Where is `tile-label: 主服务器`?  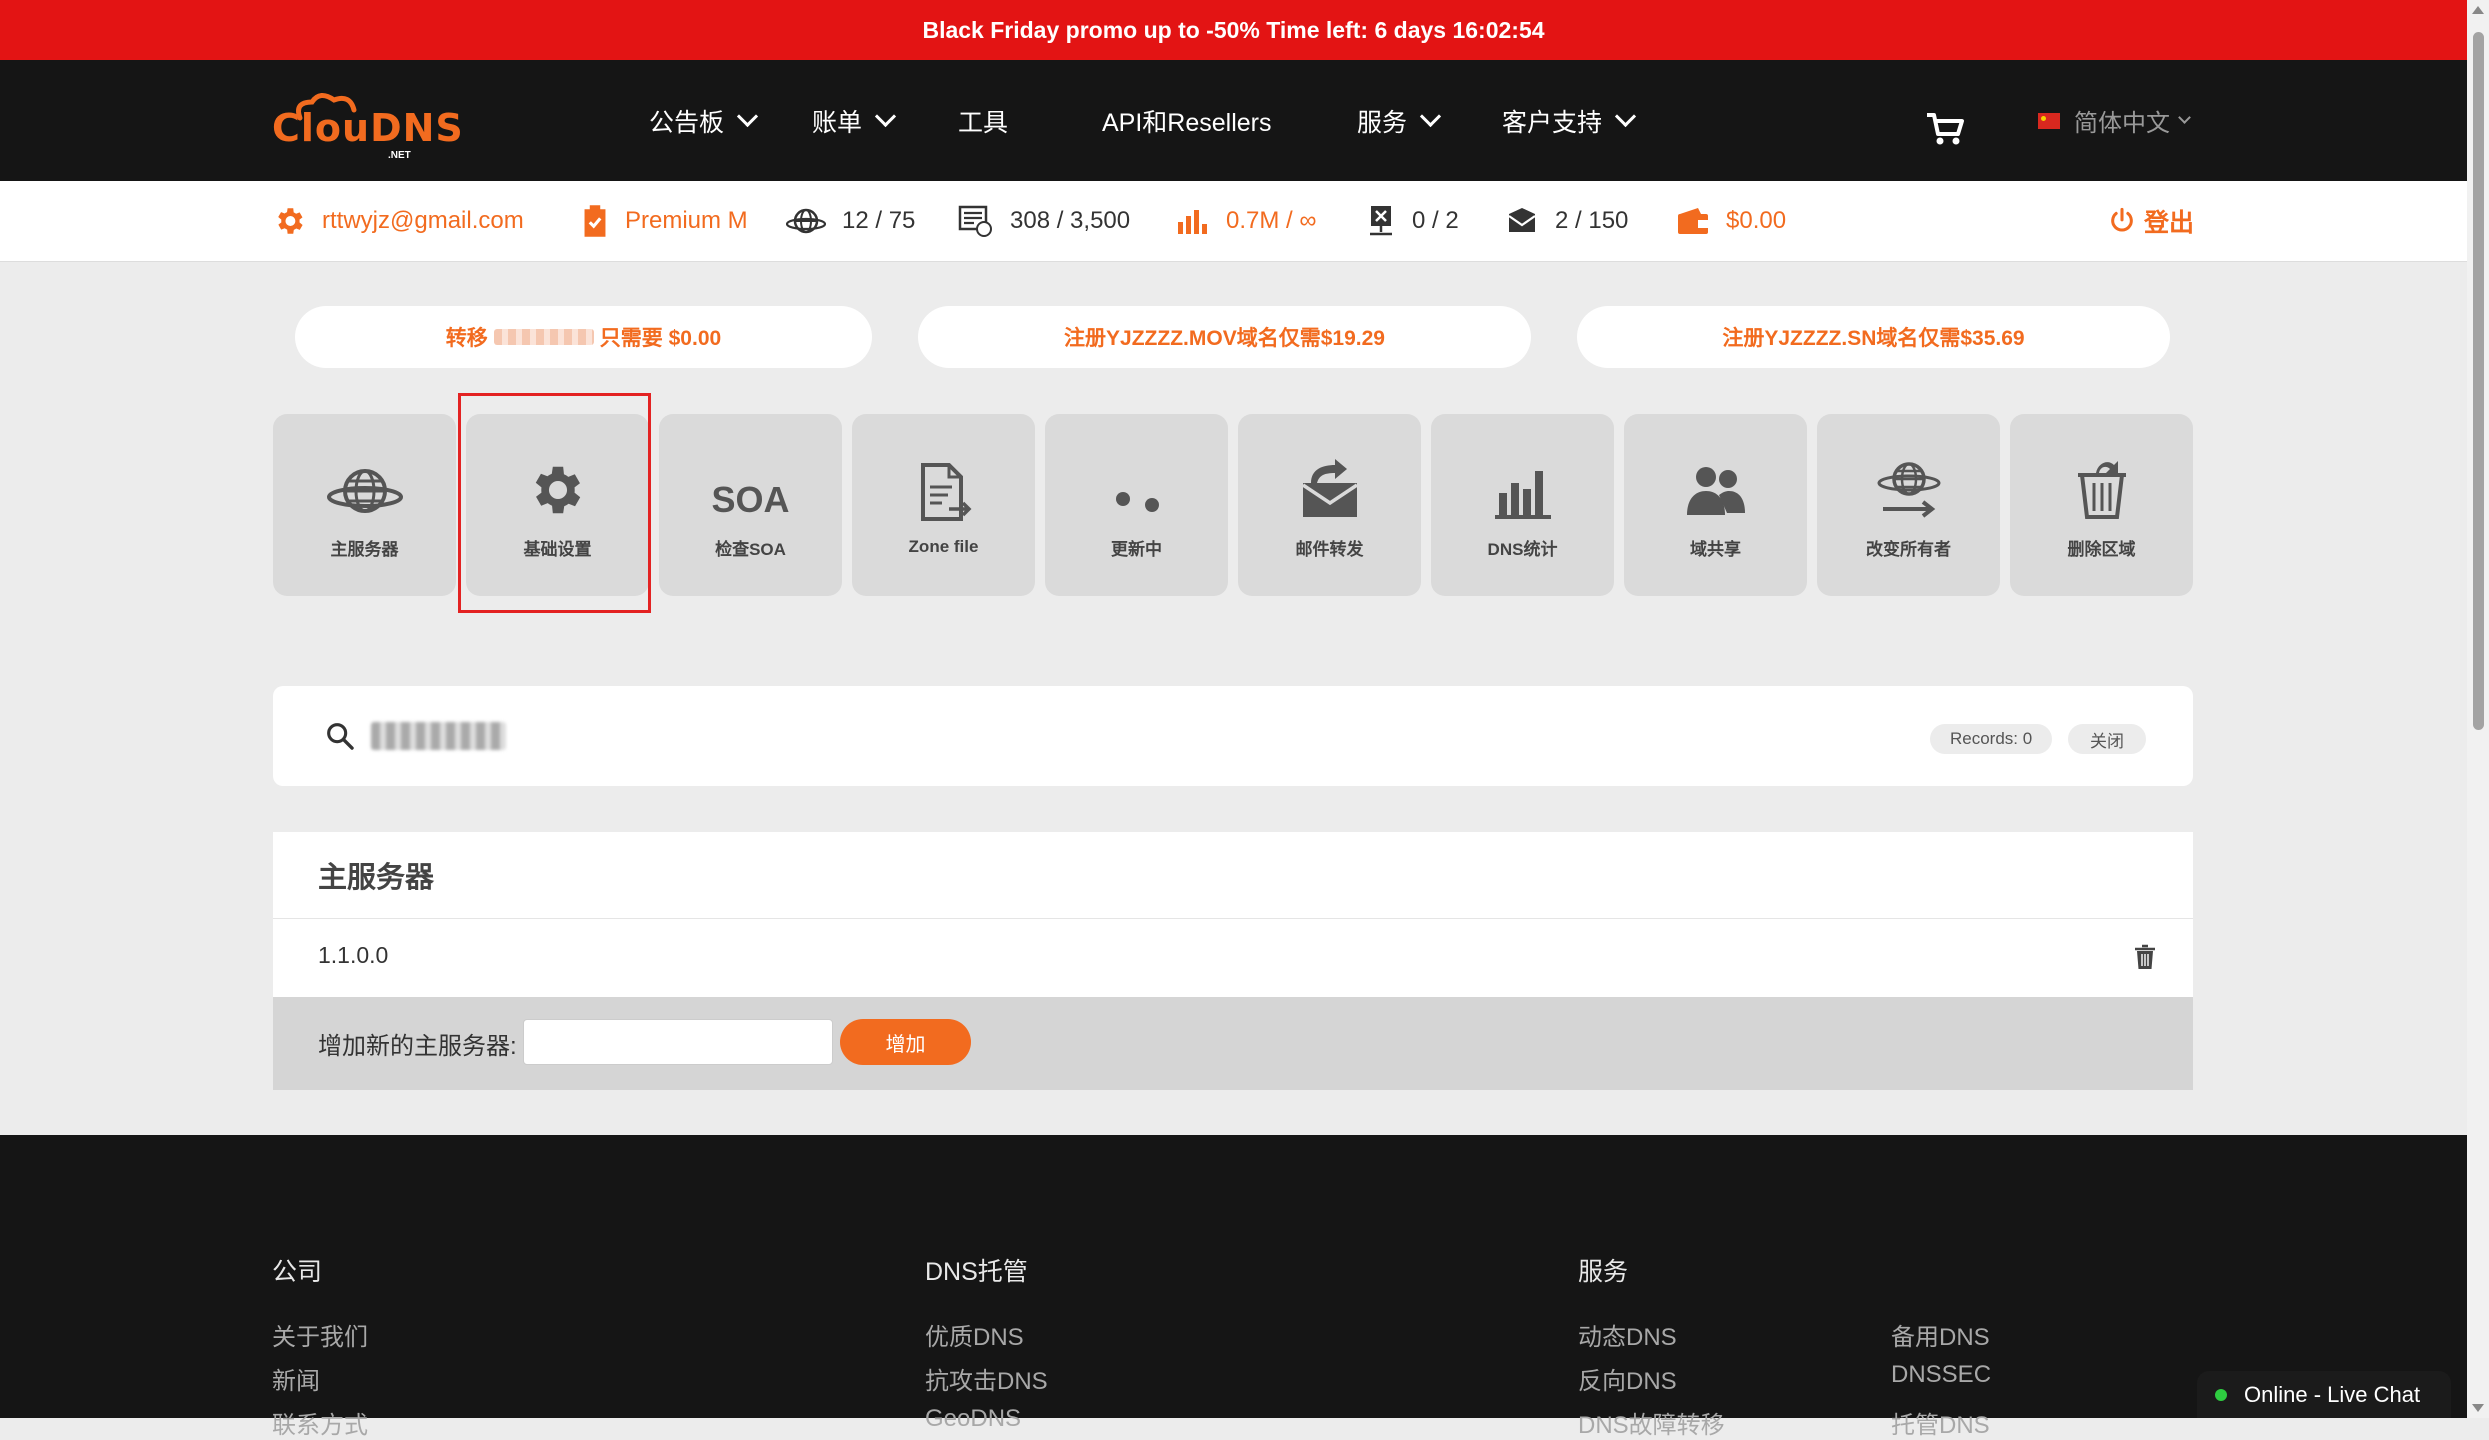 tile-label: 主服务器 is located at coordinates (364, 549).